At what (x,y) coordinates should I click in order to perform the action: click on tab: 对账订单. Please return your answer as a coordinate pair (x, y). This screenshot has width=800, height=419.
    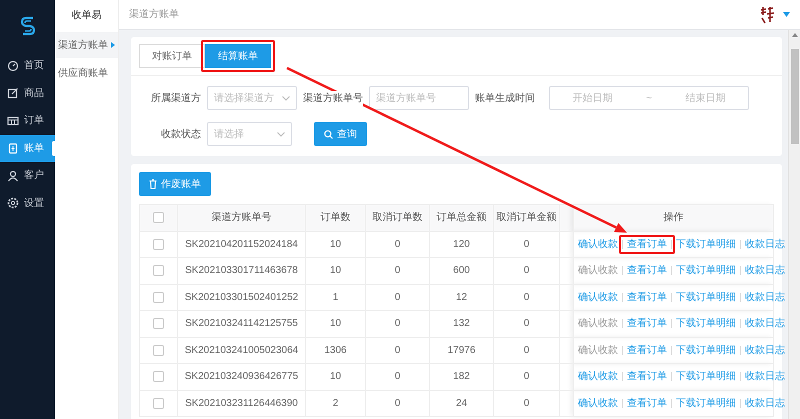
    Looking at the image, I should click on (172, 56).